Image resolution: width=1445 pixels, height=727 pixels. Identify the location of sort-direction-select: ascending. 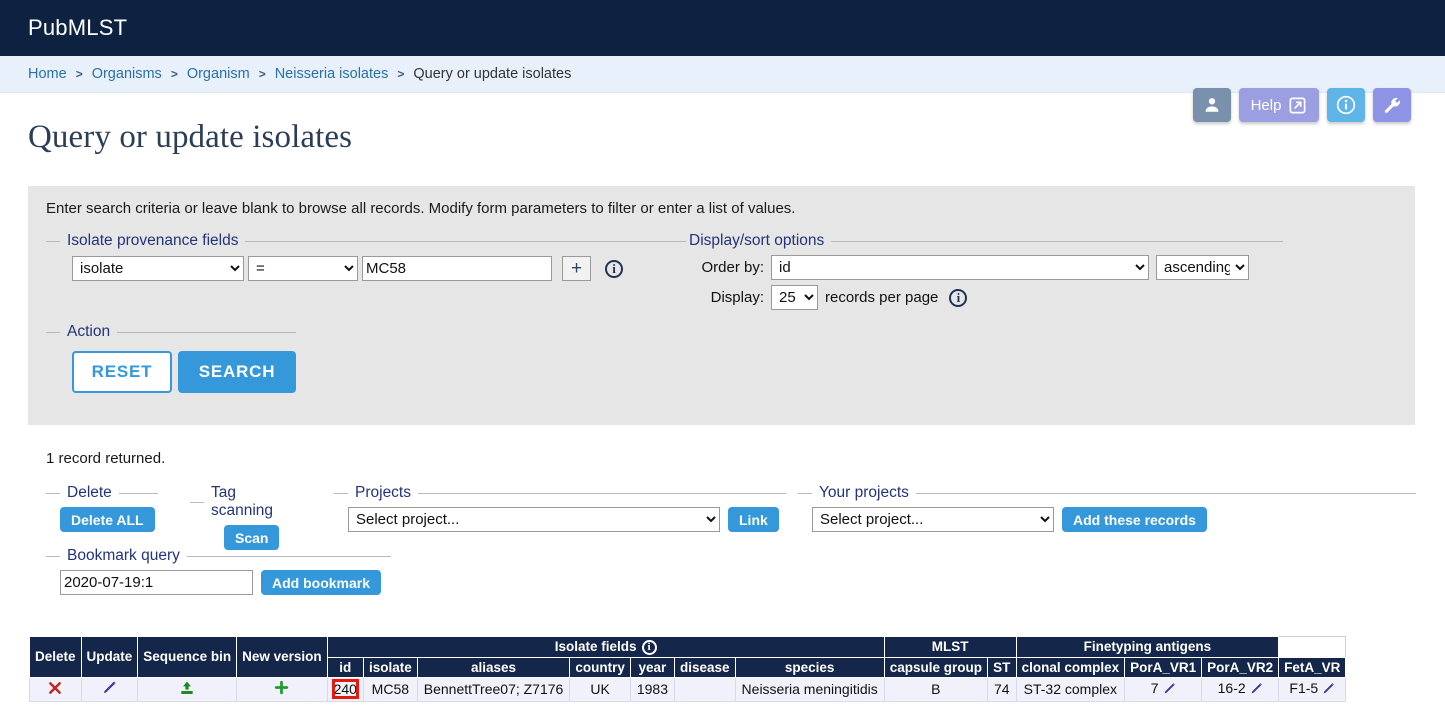
(1202, 267).